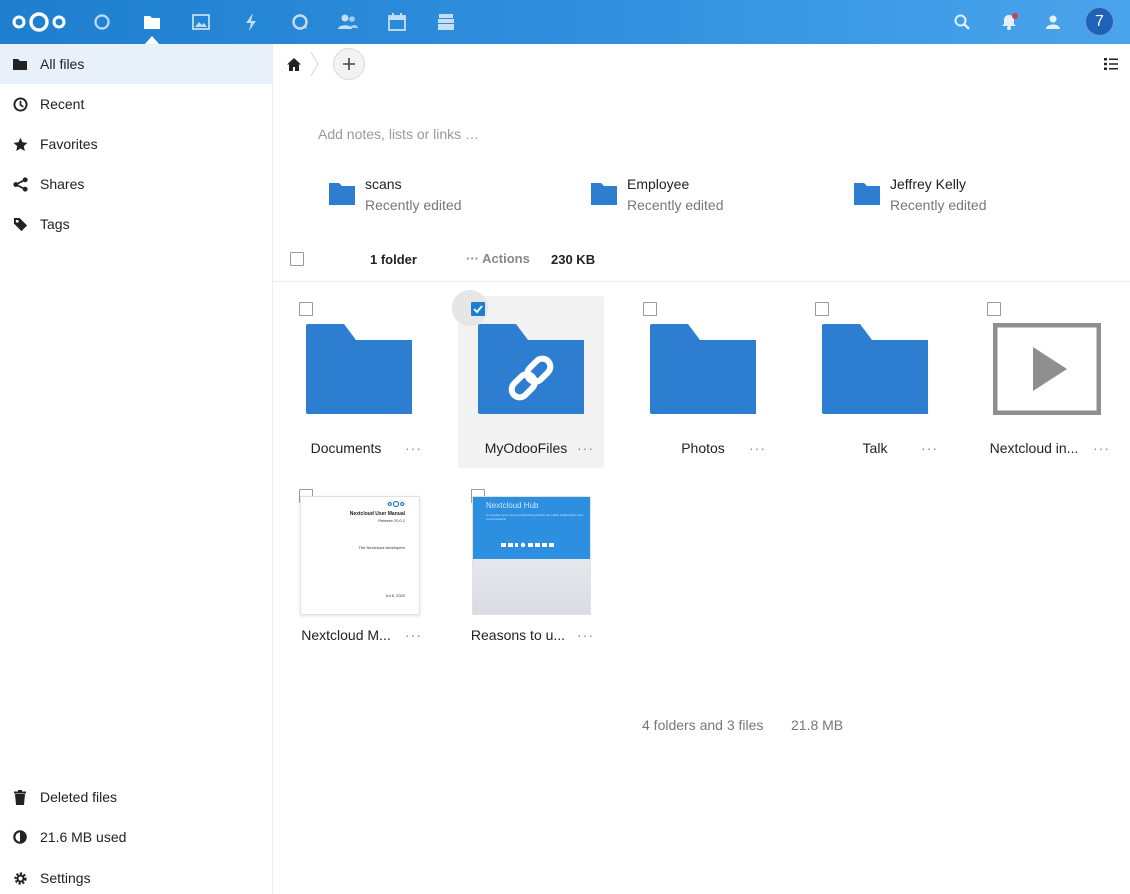 The image size is (1130, 894). What do you see at coordinates (658, 184) in the screenshot?
I see `recent-item-name: Employee` at bounding box center [658, 184].